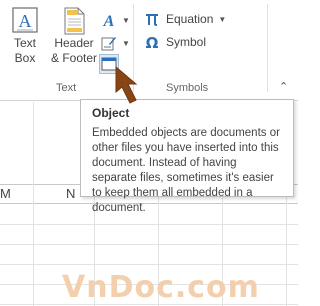 This screenshot has width=320, height=306. What do you see at coordinates (187, 88) in the screenshot?
I see `symbols-group-label: Symbols` at bounding box center [187, 88].